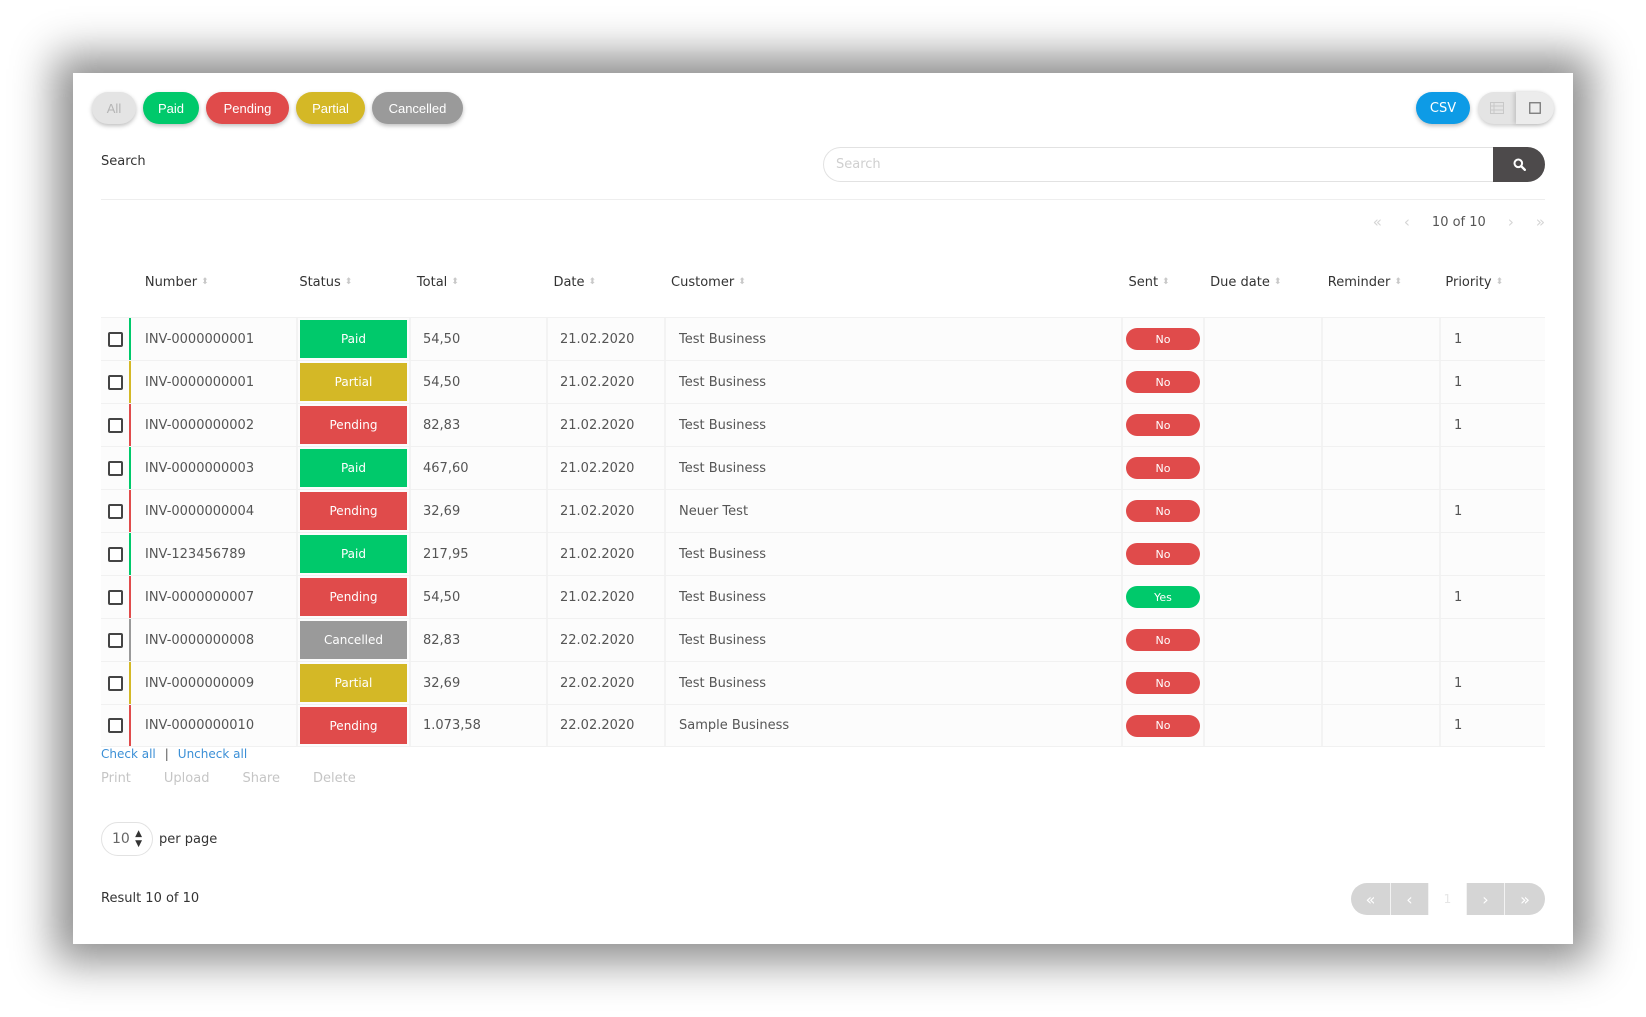 This screenshot has width=1646, height=1017. What do you see at coordinates (899, 282) in the screenshot?
I see `column-header-customer: Customer ⬍` at bounding box center [899, 282].